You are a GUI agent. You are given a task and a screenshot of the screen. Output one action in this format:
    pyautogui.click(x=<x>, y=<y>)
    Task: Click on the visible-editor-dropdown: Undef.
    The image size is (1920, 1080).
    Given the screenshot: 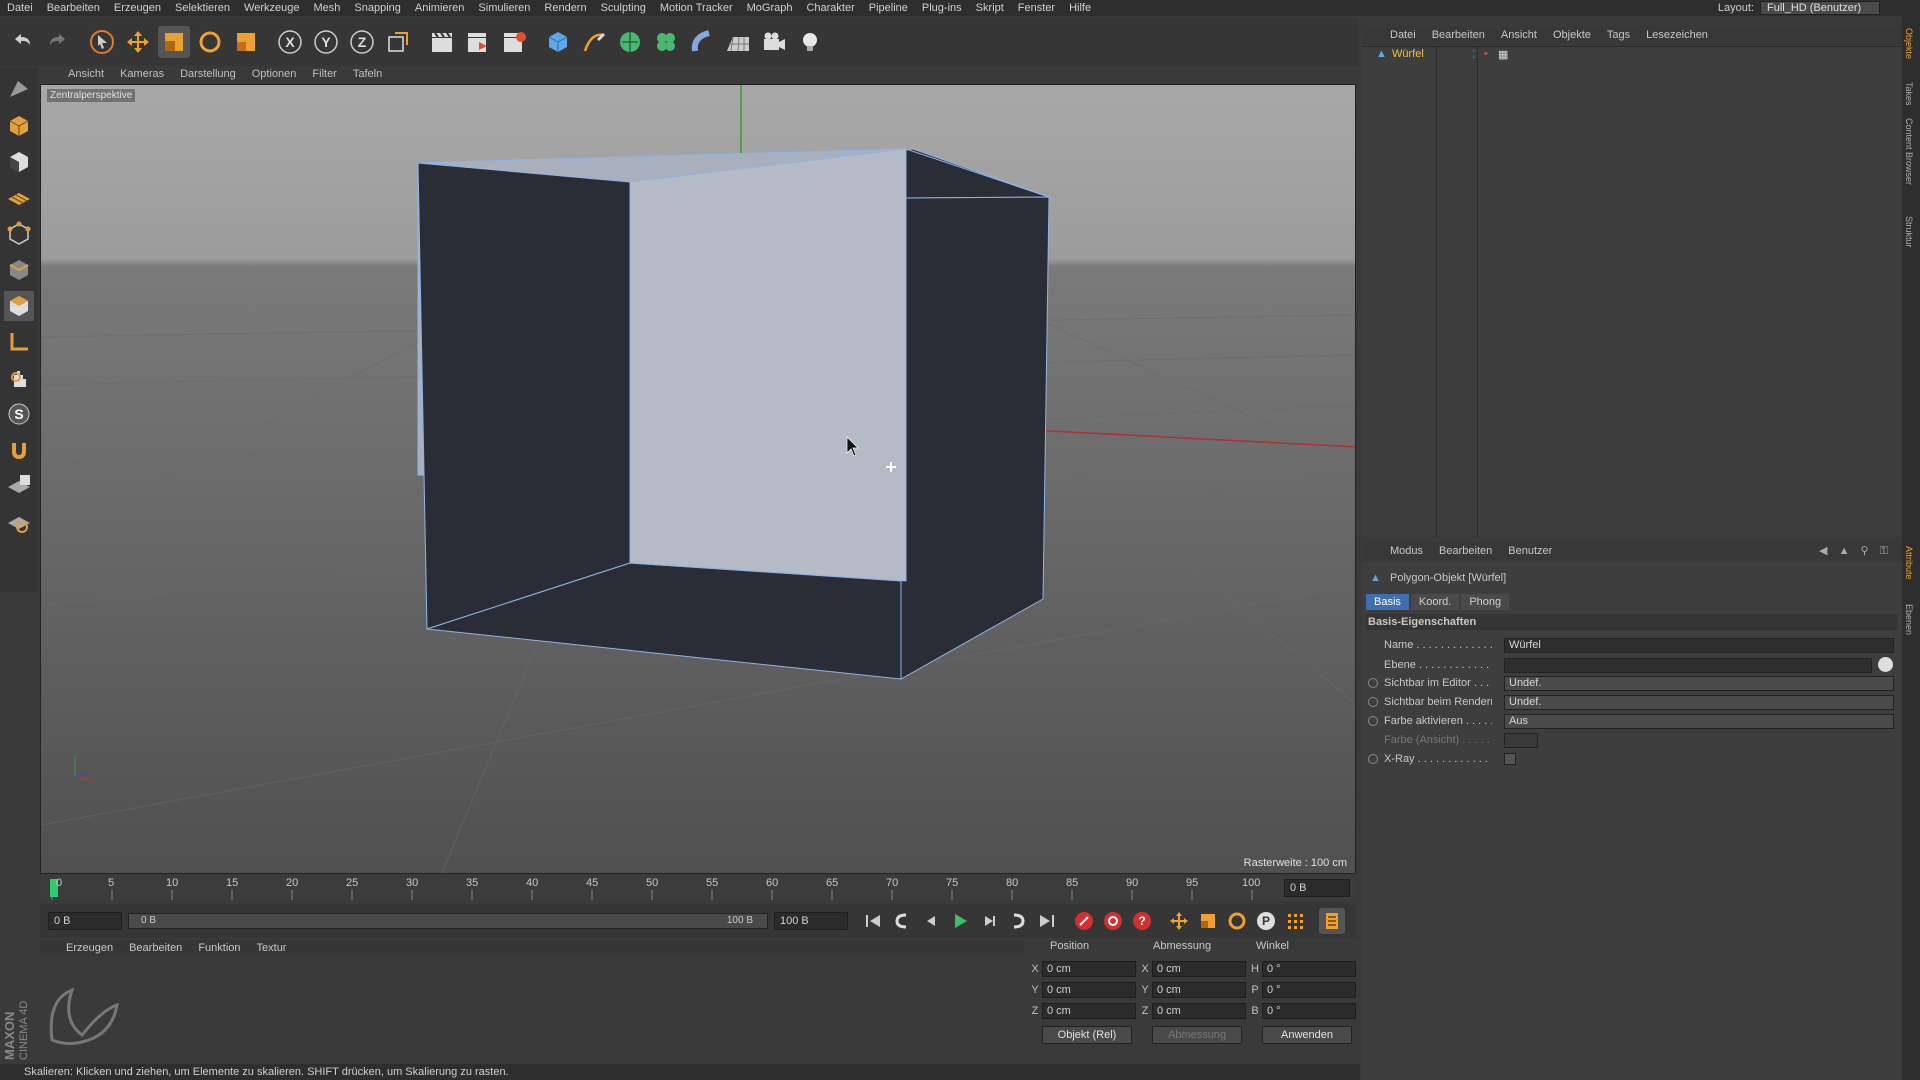 What is the action you would take?
    pyautogui.click(x=1699, y=683)
    